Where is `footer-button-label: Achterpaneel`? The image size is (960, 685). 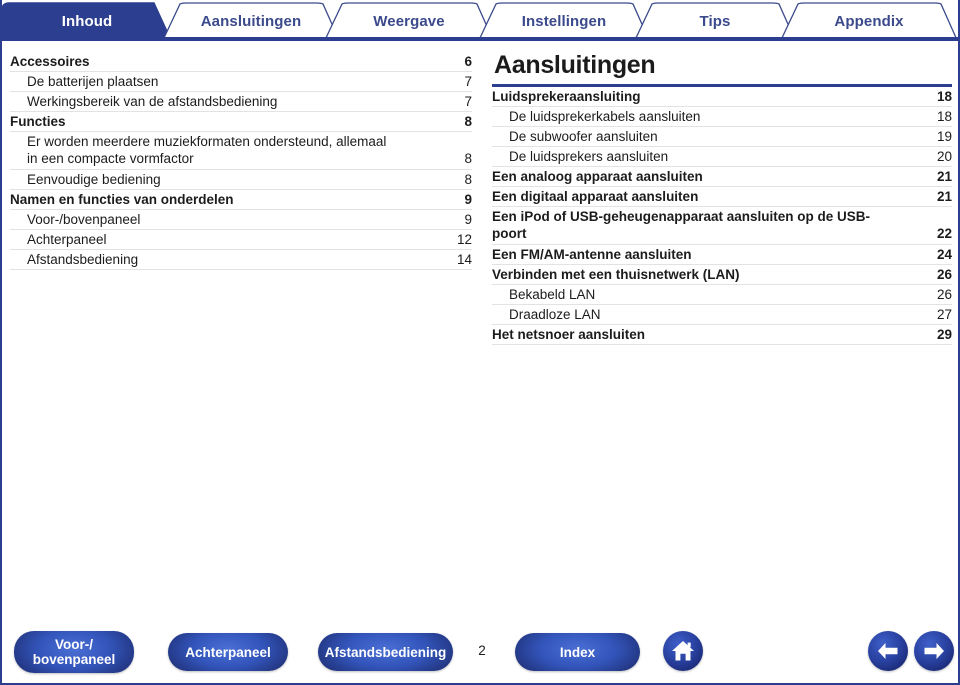 footer-button-label: Achterpaneel is located at coordinates (228, 652).